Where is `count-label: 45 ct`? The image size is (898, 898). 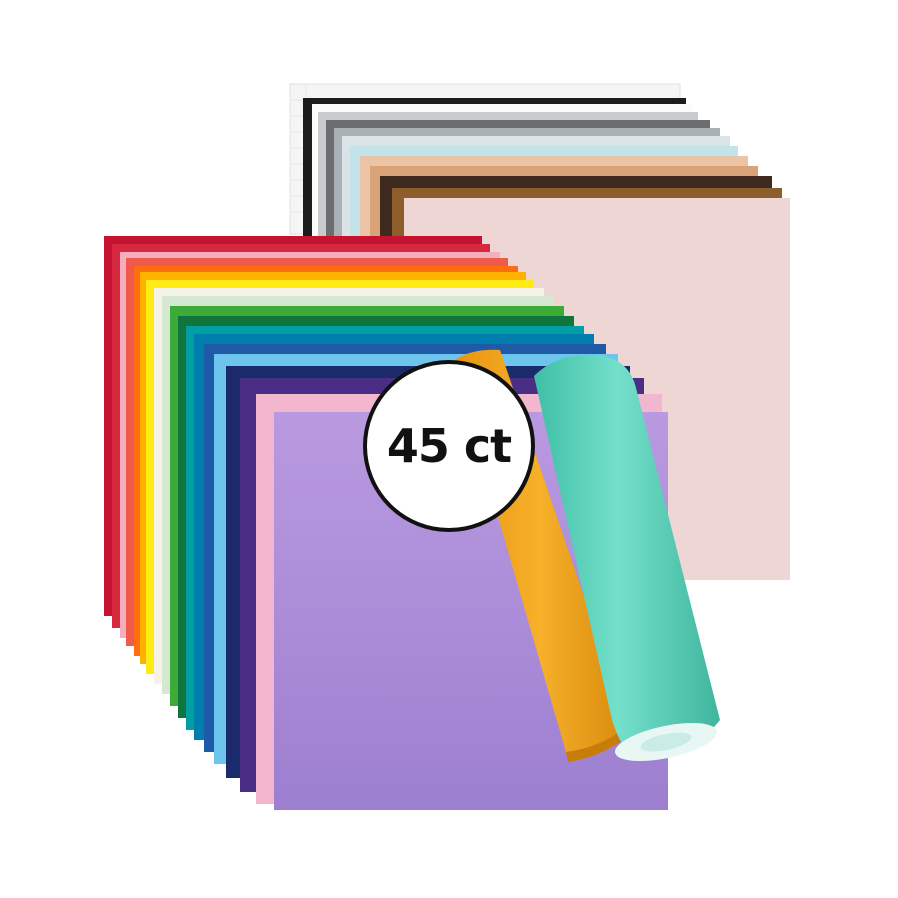 count-label: 45 ct is located at coordinates (449, 446).